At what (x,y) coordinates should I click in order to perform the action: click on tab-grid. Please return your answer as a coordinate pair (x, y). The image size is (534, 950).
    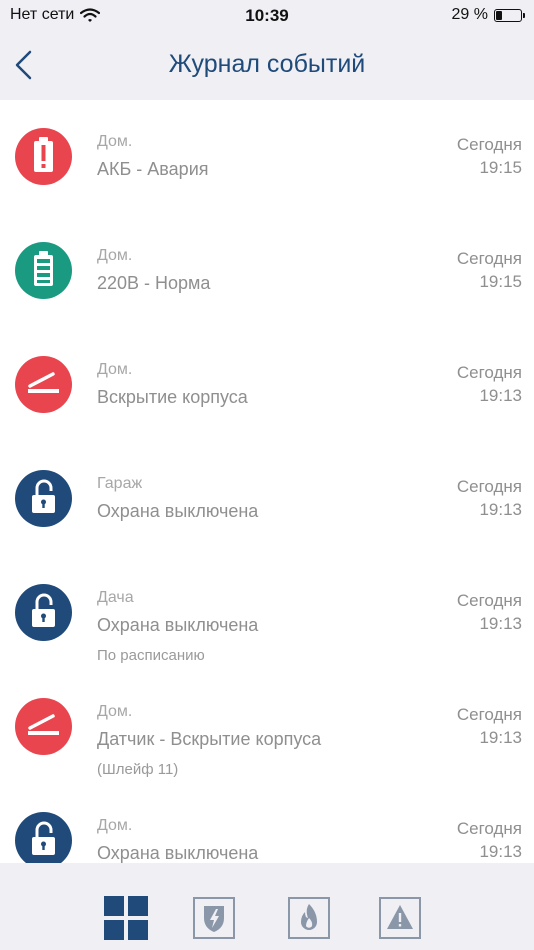
    Looking at the image, I should click on (126, 918).